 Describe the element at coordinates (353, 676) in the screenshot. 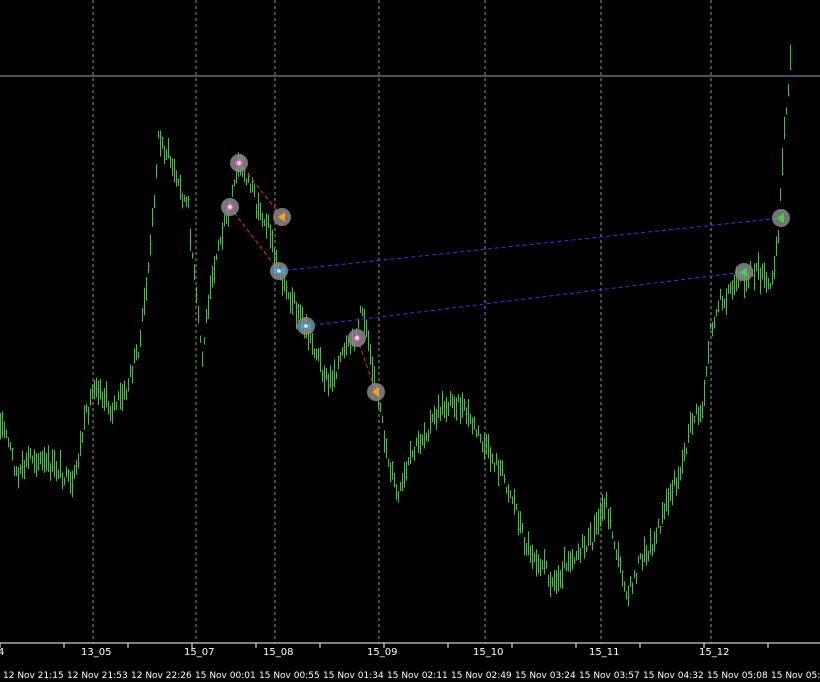

I see `time-axis-label: 15 Nov 01:34` at that location.